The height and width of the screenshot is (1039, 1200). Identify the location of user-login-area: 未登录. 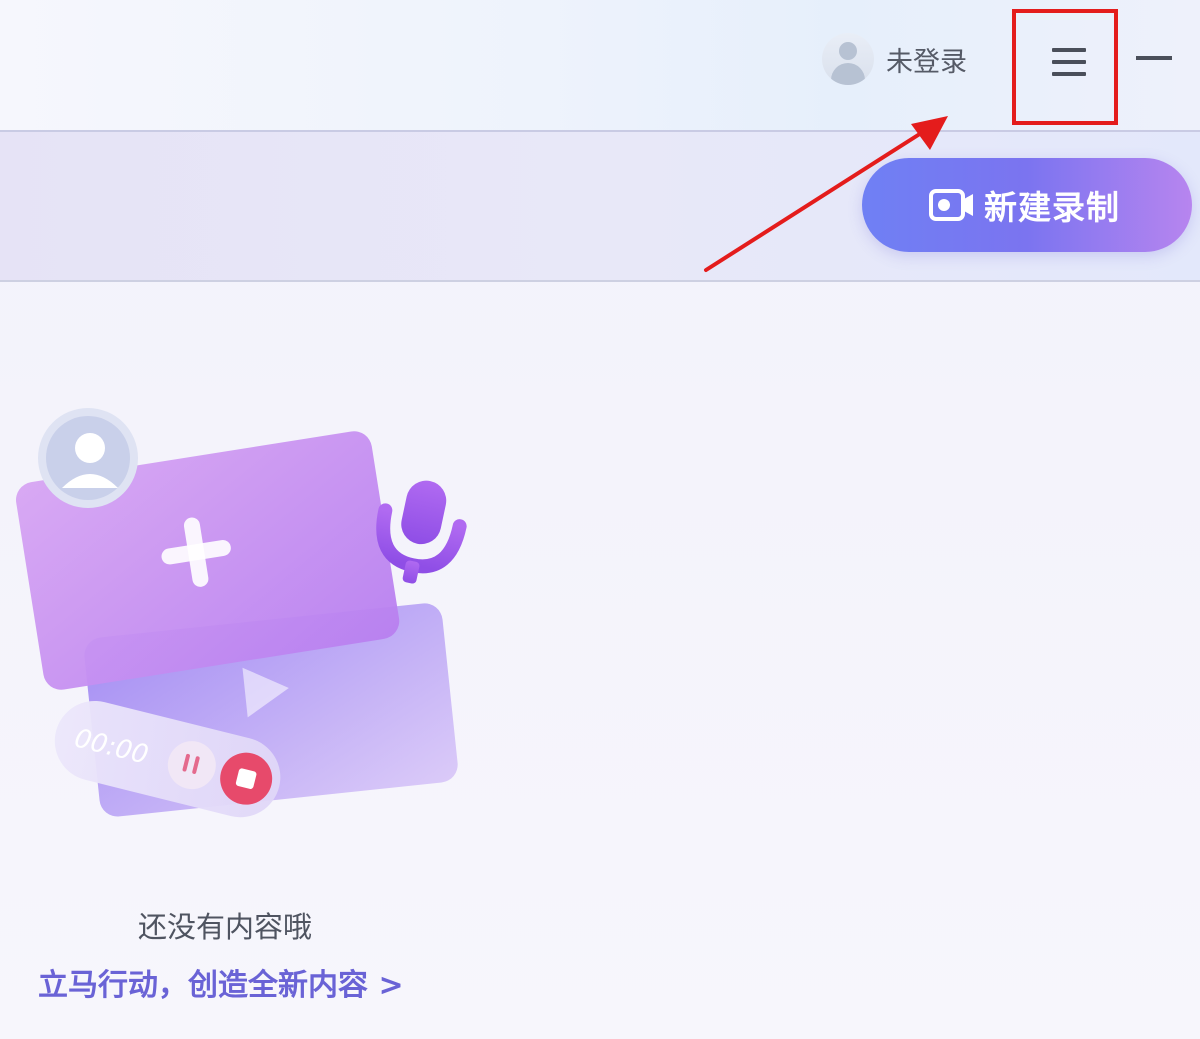
(894, 59).